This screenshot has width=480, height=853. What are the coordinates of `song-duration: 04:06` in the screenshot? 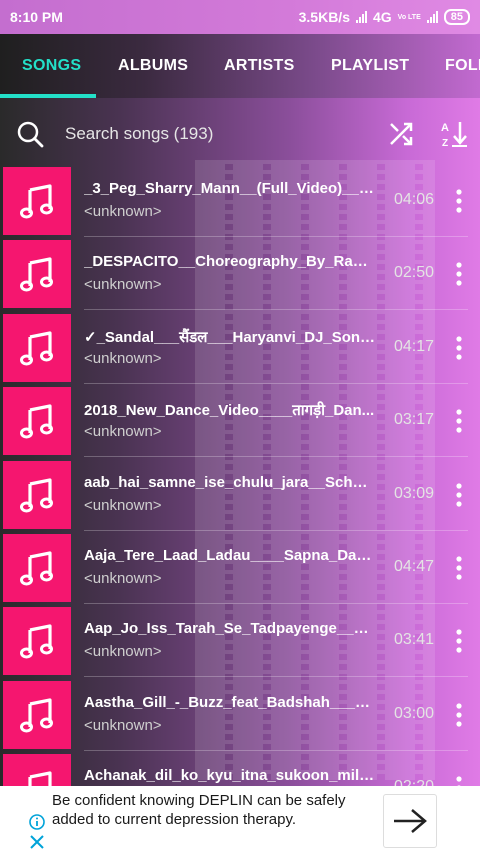 It's located at (414, 199).